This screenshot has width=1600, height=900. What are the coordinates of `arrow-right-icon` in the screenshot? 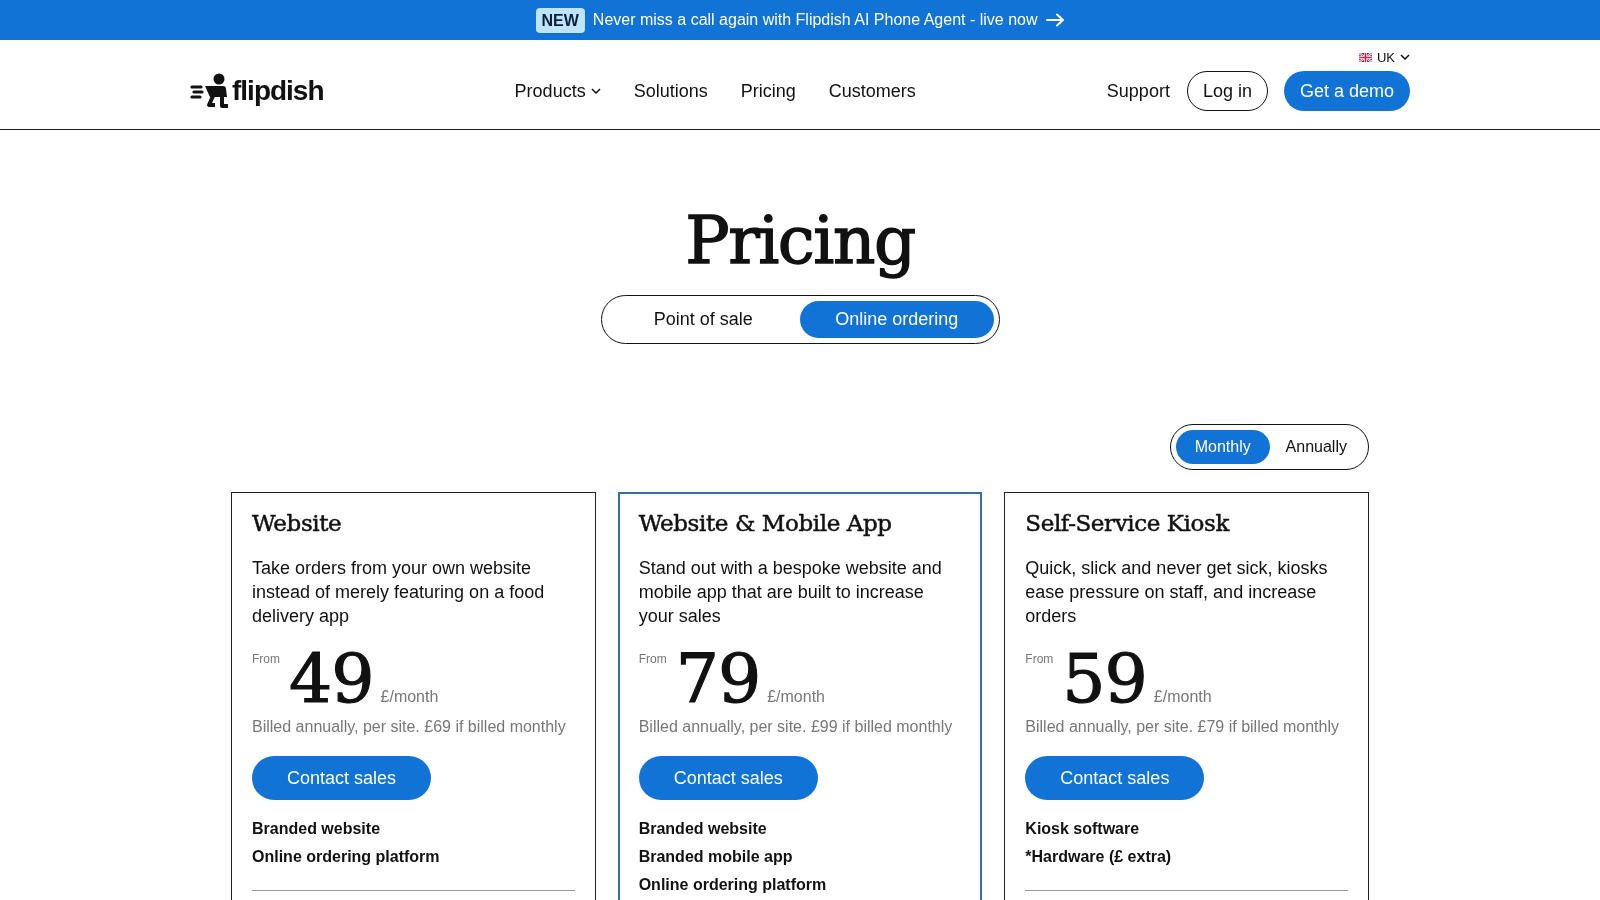 It's located at (1055, 20).